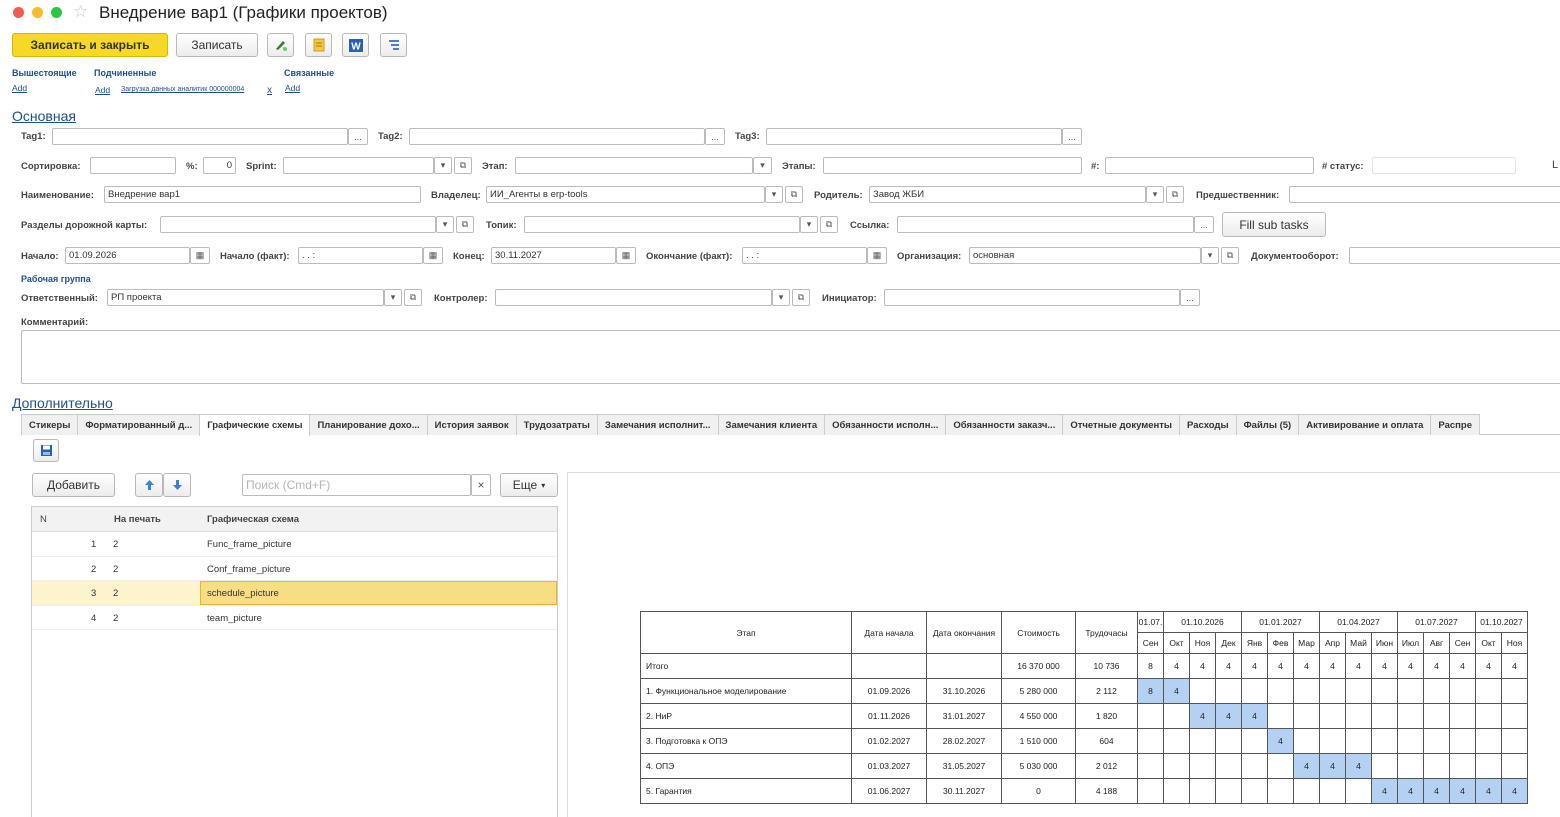 Image resolution: width=1560 pixels, height=817 pixels. I want to click on start-calendar-icon: ▦, so click(200, 255).